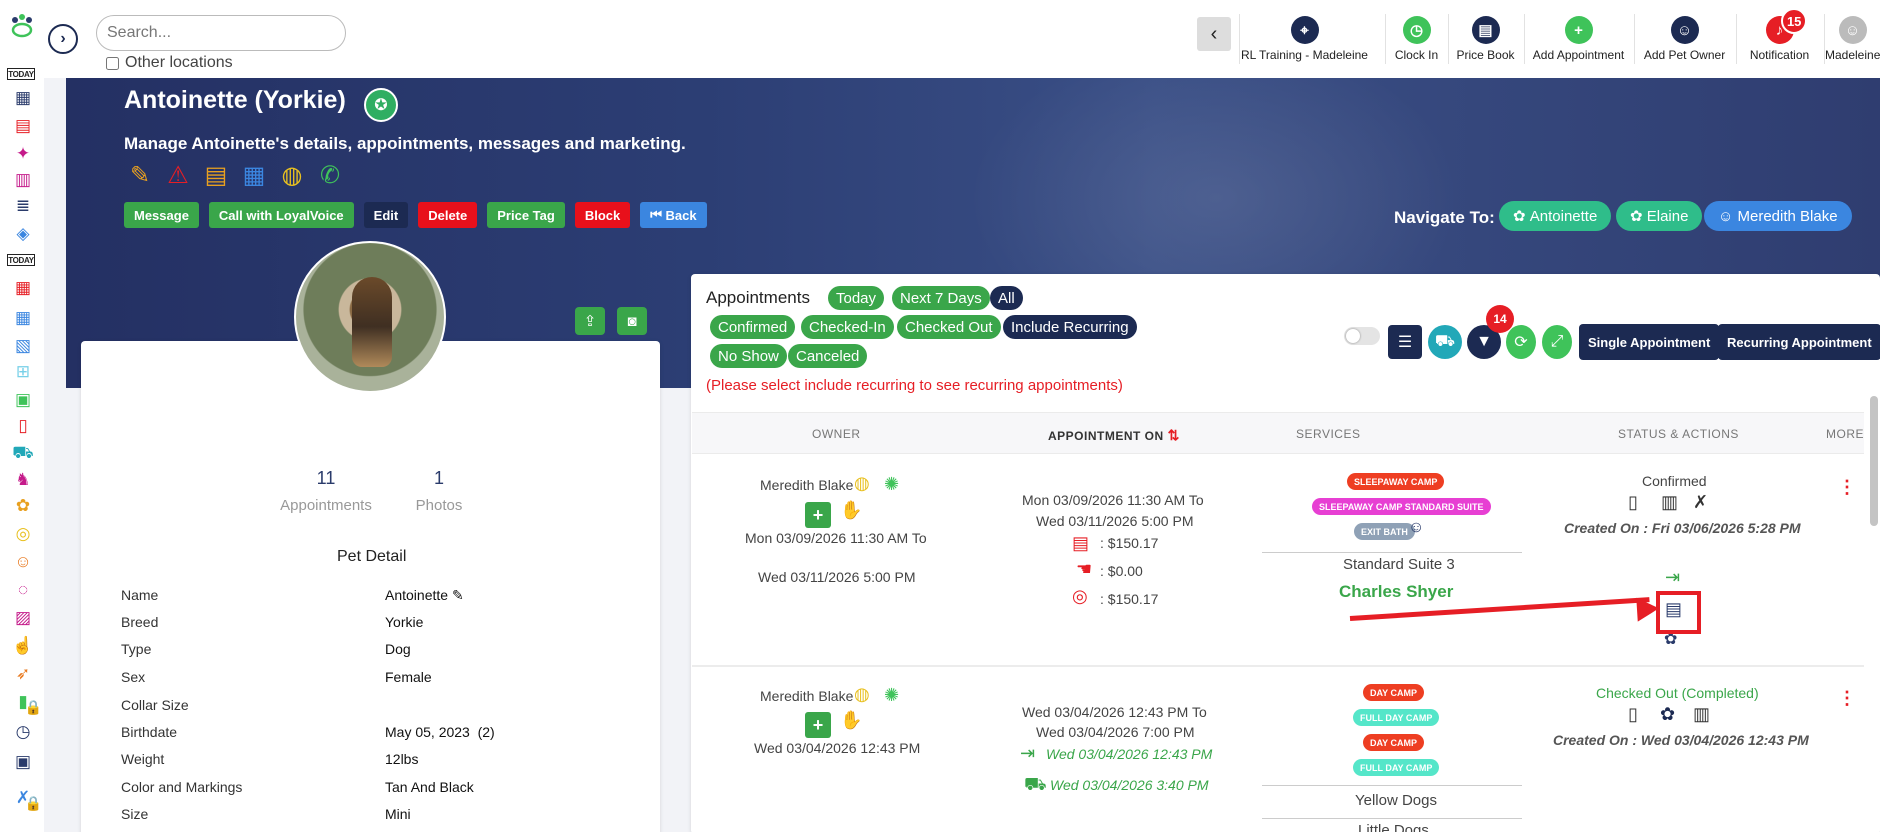 The height and width of the screenshot is (832, 1880). What do you see at coordinates (1396, 592) in the screenshot?
I see `row1-staff: Charles Shyer` at bounding box center [1396, 592].